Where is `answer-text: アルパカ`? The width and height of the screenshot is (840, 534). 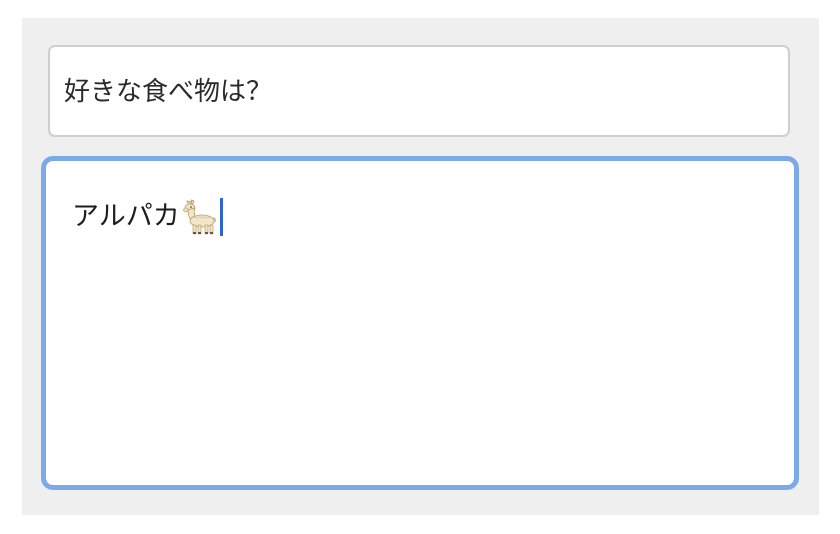
answer-text: アルパカ is located at coordinates (126, 216).